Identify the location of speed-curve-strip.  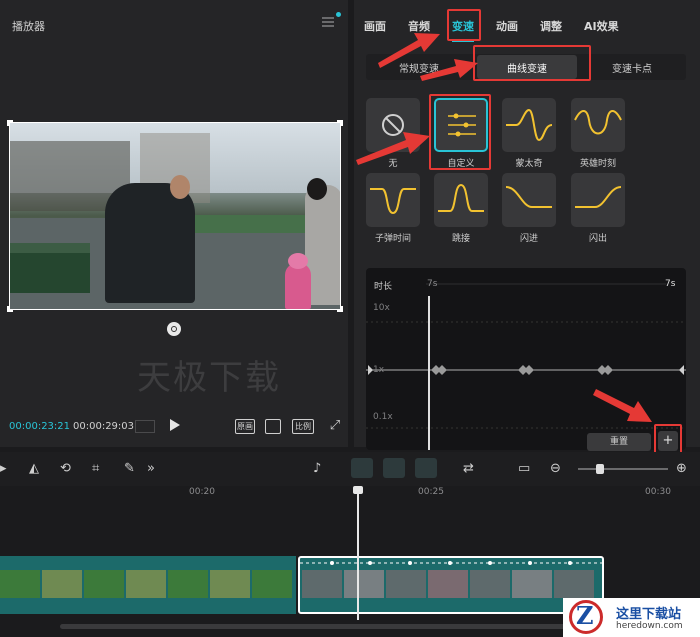
(451, 563).